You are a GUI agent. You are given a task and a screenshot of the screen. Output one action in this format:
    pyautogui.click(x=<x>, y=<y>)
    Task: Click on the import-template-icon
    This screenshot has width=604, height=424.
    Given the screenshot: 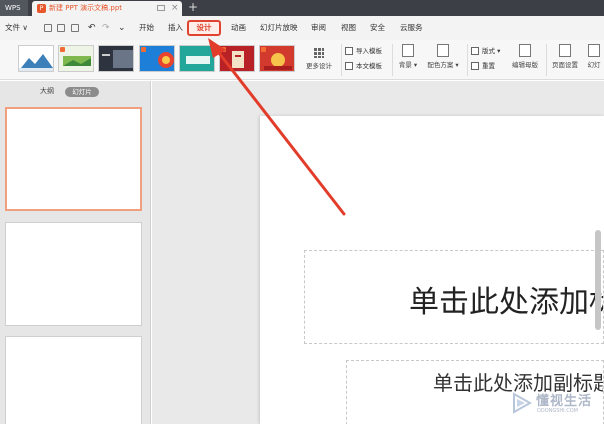 What is the action you would take?
    pyautogui.click(x=349, y=51)
    